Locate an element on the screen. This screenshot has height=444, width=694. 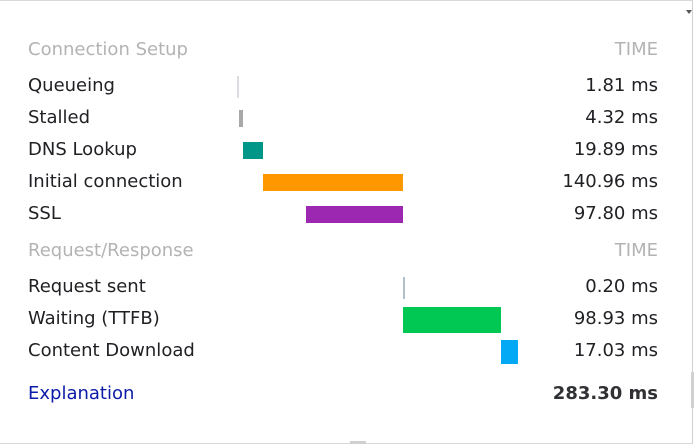
timing-value: 98.93 ms is located at coordinates (615, 318).